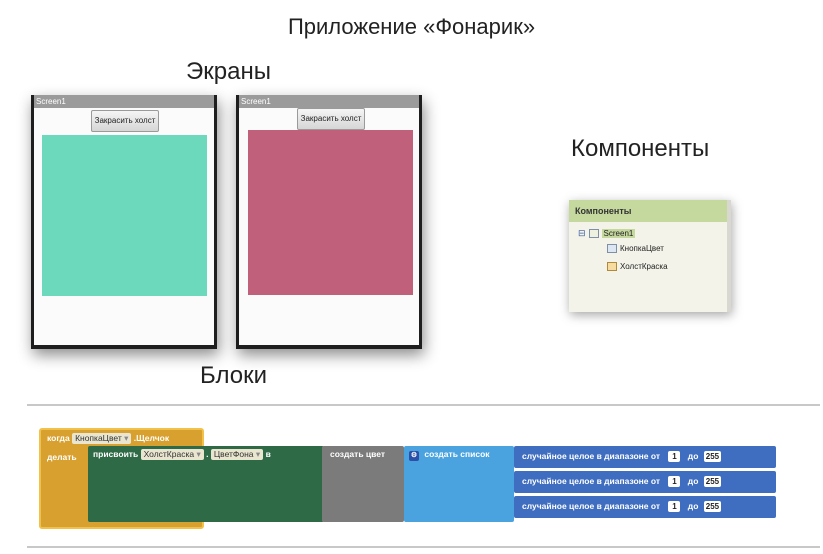 The height and width of the screenshot is (554, 823). What do you see at coordinates (414, 456) in the screenshot?
I see `gear-icon: ⚙` at bounding box center [414, 456].